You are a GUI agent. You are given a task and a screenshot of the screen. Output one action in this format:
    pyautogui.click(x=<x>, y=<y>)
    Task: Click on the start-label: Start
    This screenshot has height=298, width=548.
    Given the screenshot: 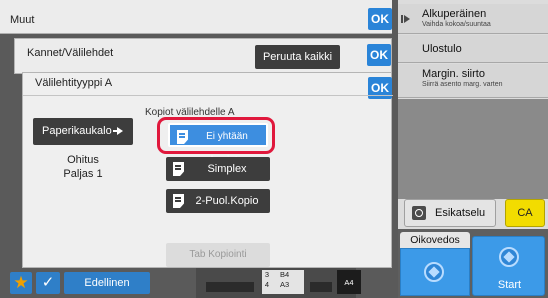 What is the action you would take?
    pyautogui.click(x=509, y=285)
    